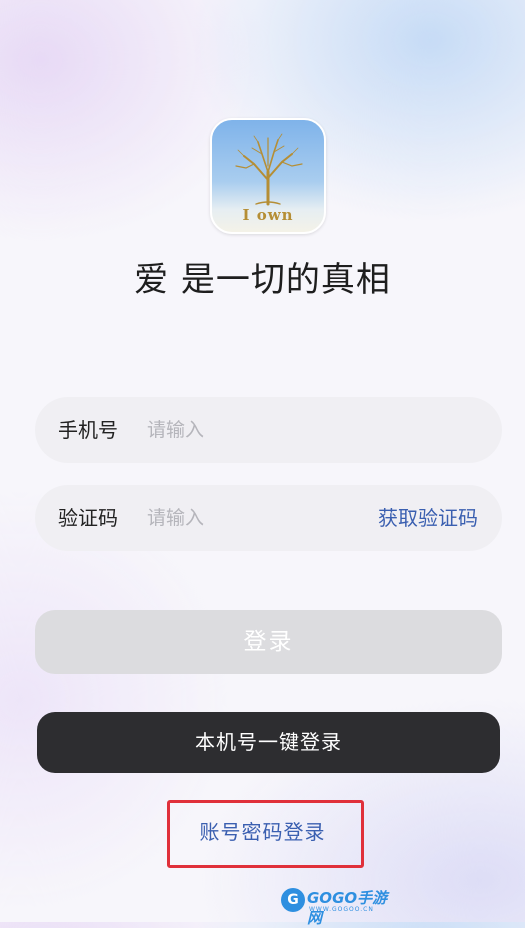 The width and height of the screenshot is (525, 928). Describe the element at coordinates (88, 518) in the screenshot. I see `code-label: 验证码` at that location.